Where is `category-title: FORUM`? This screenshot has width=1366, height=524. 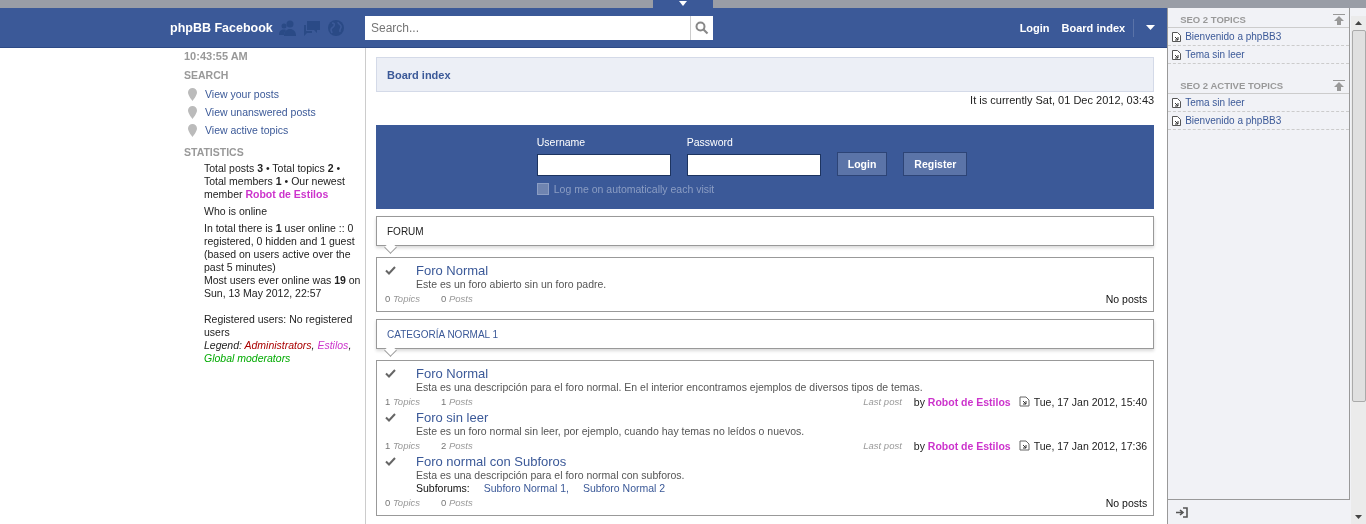
category-title: FORUM is located at coordinates (405, 231).